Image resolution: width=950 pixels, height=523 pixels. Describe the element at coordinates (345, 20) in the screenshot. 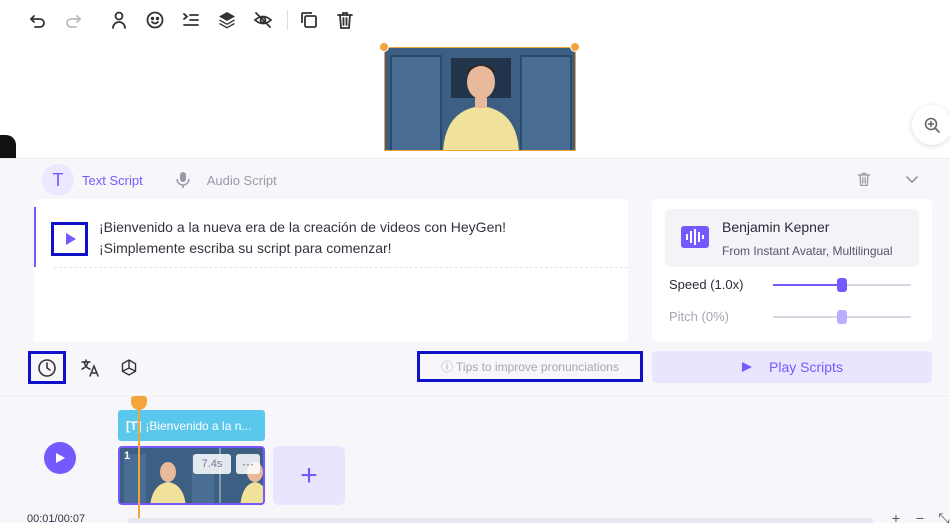

I see `trash-icon` at that location.